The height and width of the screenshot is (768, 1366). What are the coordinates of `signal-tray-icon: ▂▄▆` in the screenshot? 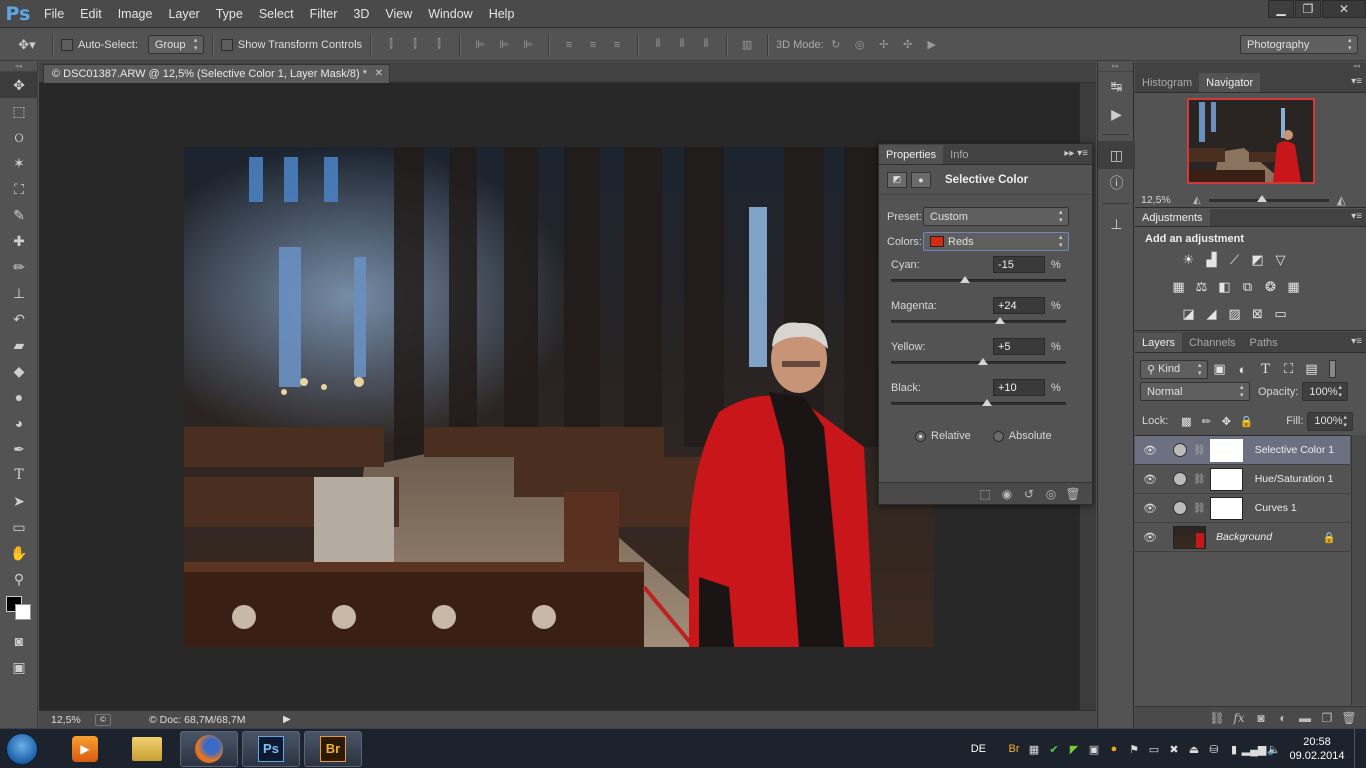 It's located at (1254, 749).